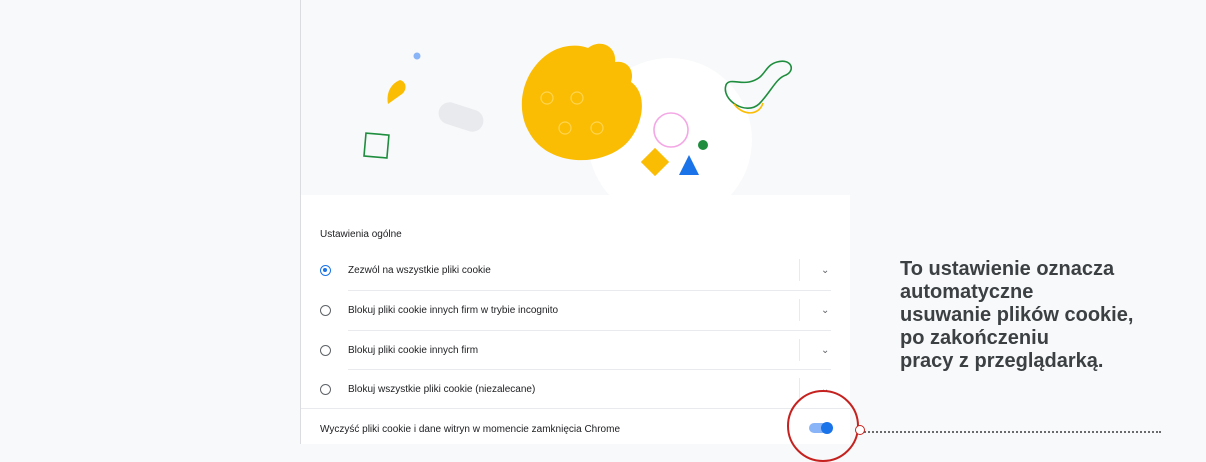 This screenshot has height=462, width=1206. Describe the element at coordinates (1011, 432) in the screenshot. I see `annotation-dotted-line` at that location.